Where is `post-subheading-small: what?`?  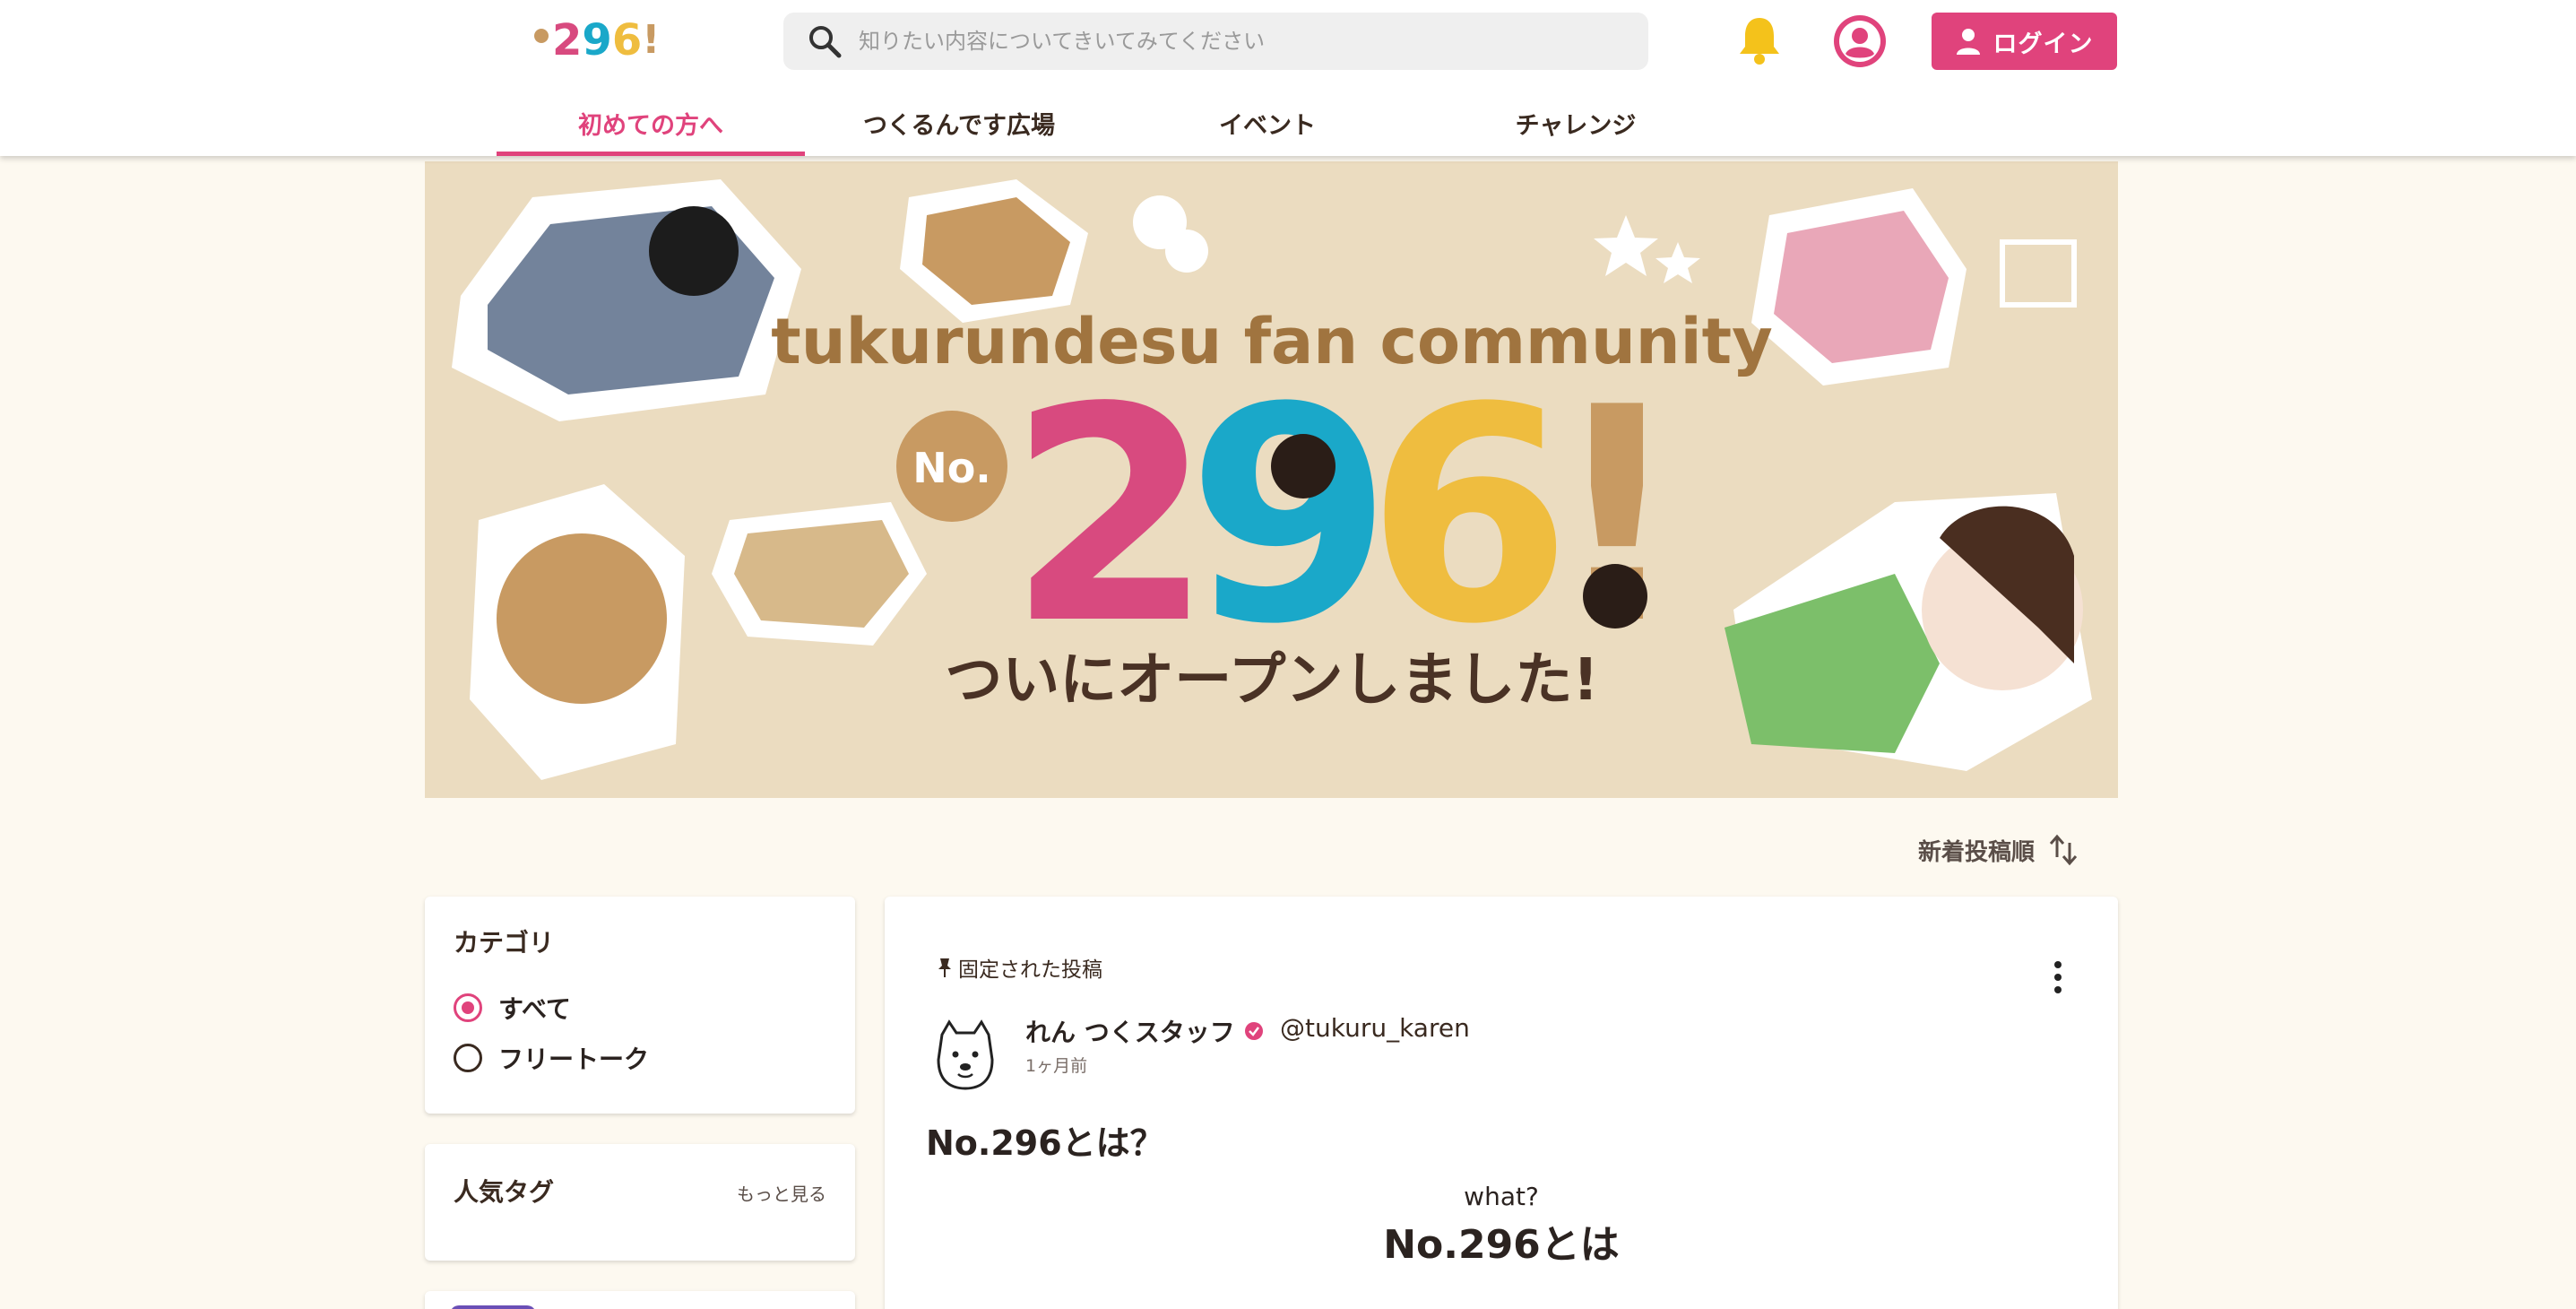 post-subheading-small: what? is located at coordinates (1501, 1196).